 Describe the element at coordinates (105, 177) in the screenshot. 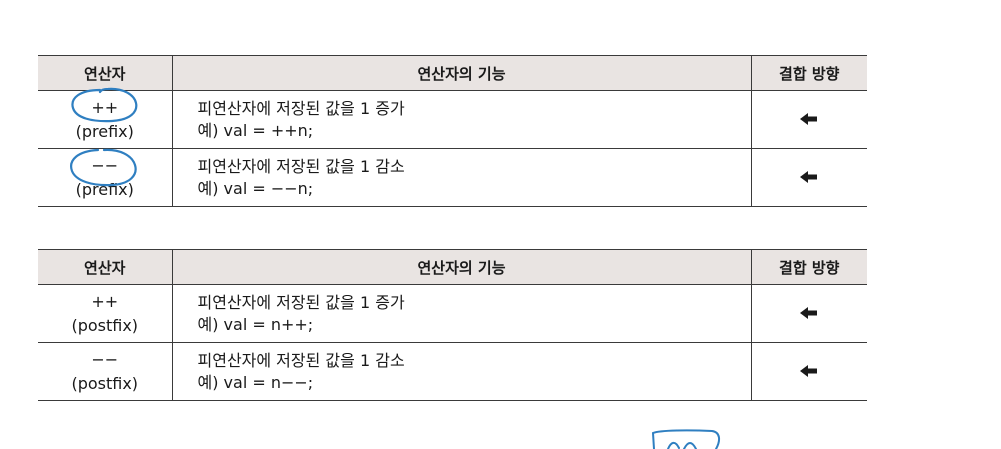

I see `operator-cell: −− (prefix)` at that location.